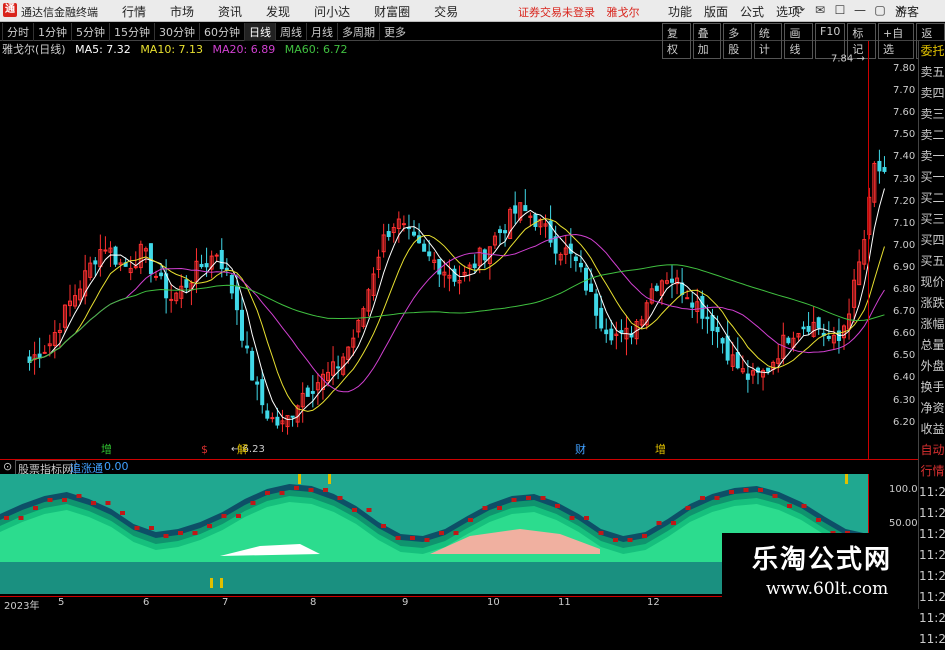 This screenshot has width=945, height=650. What do you see at coordinates (932, 282) in the screenshot?
I see `side-panel-item: 现价` at bounding box center [932, 282].